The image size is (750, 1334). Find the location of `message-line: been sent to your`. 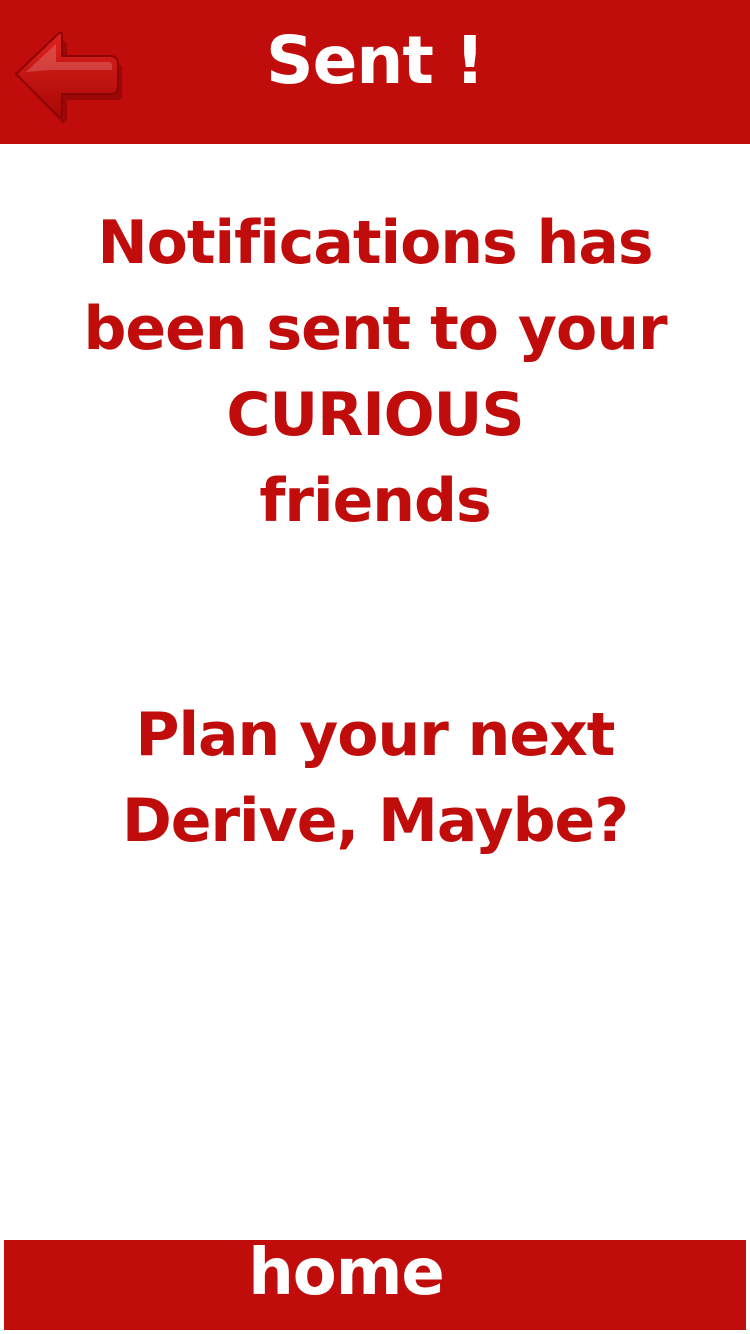

message-line: been sent to your is located at coordinates (375, 329).